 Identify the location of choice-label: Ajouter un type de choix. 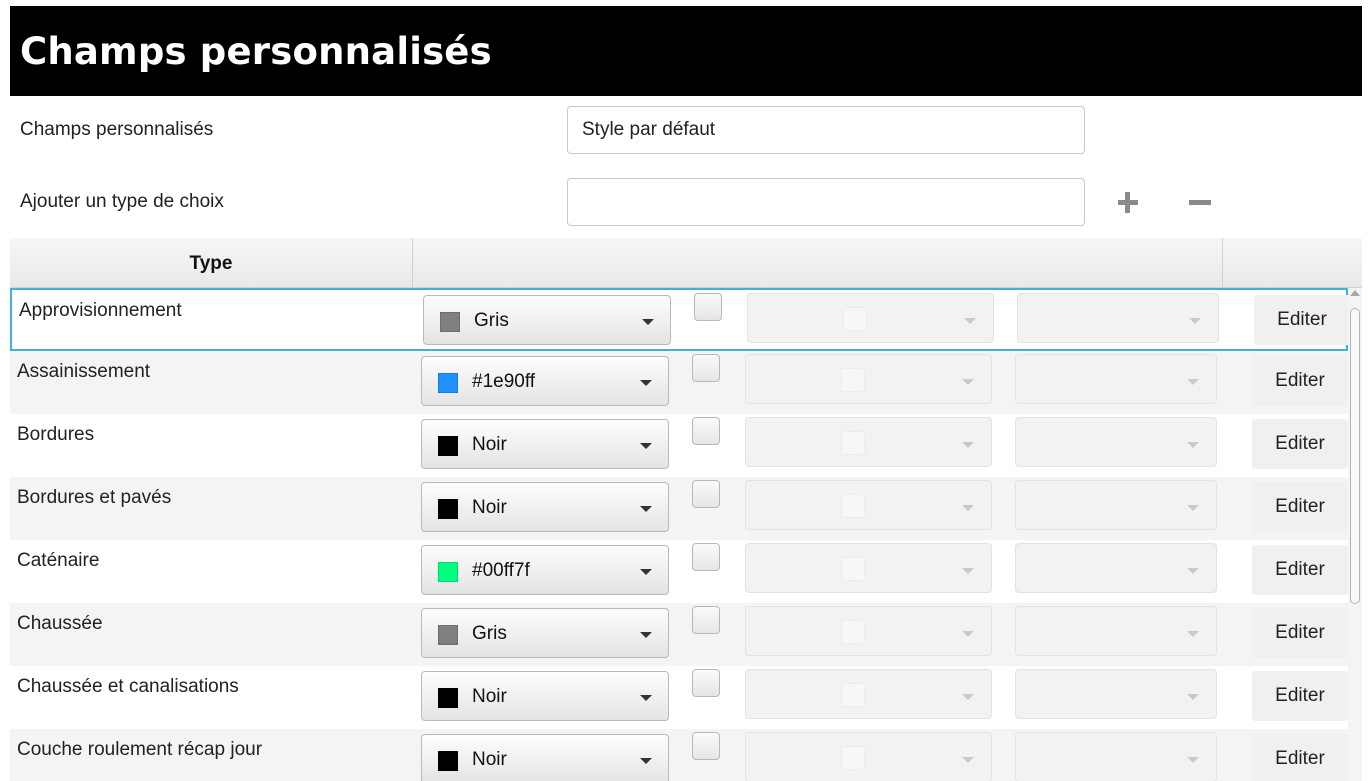
(122, 201).